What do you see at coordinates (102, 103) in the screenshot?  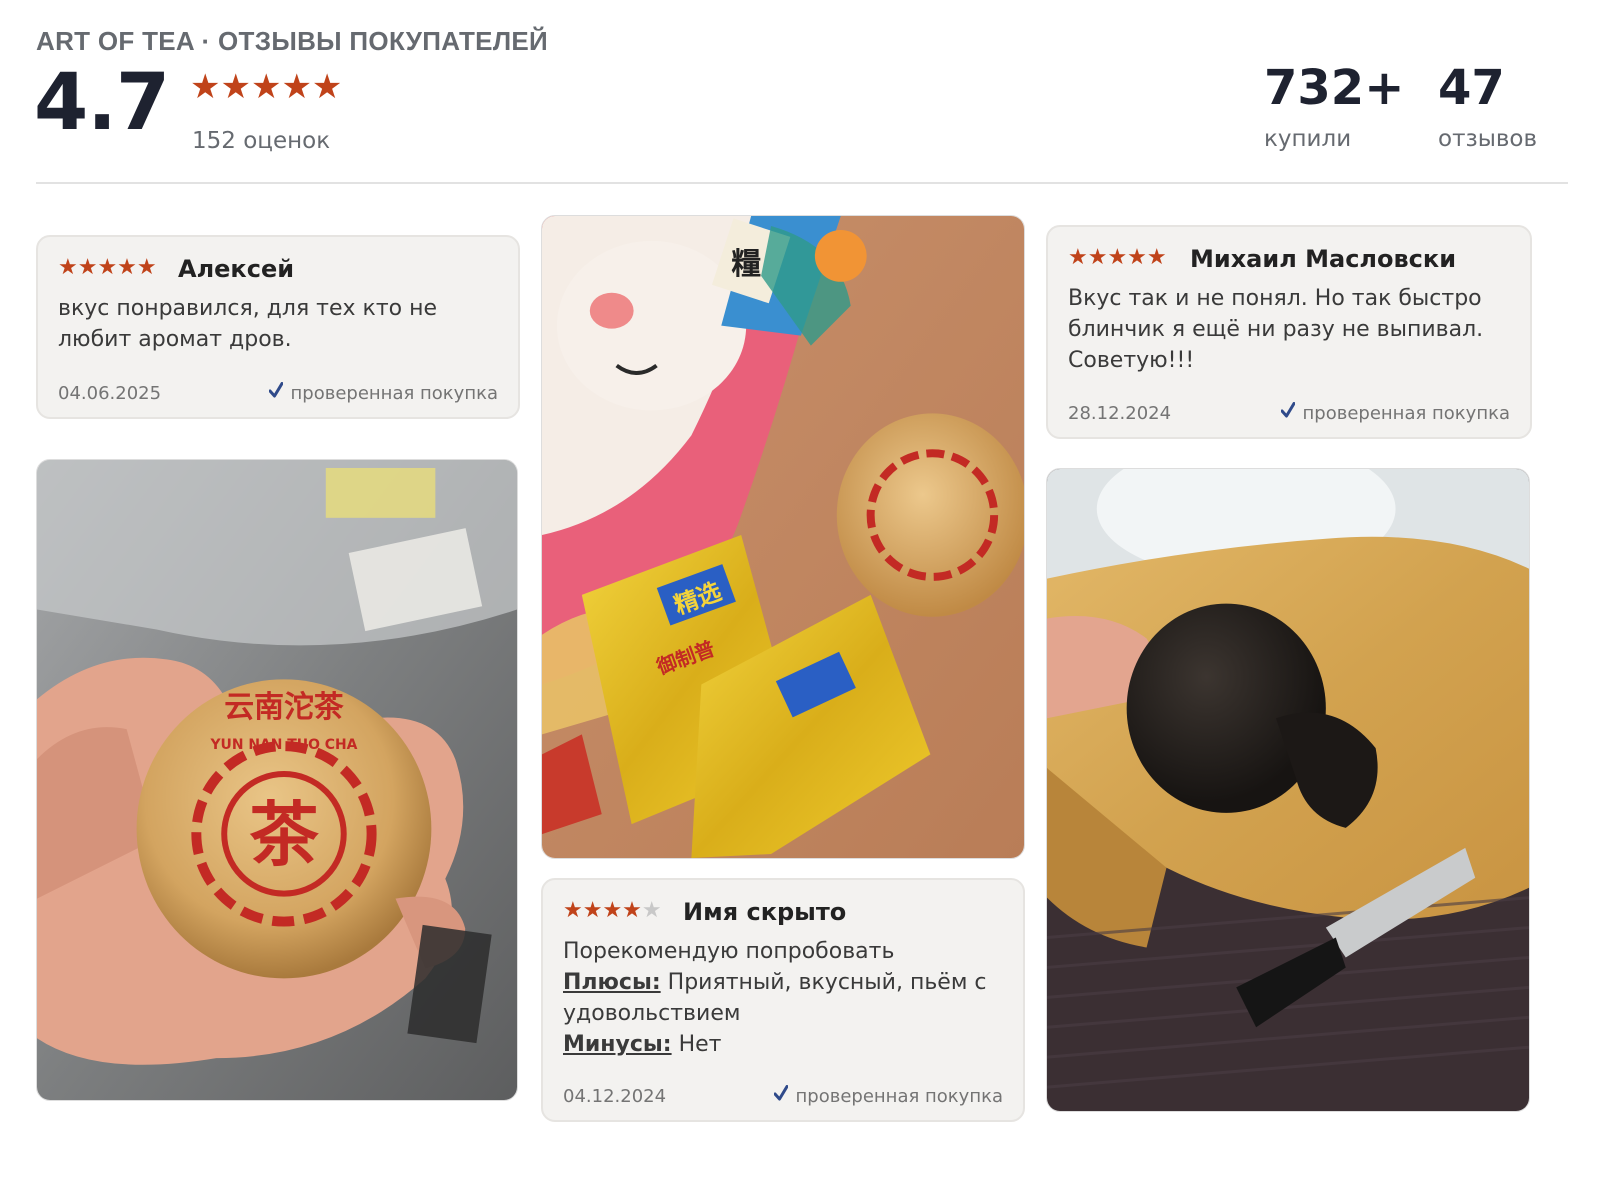 I see `average-rating: 4.7` at bounding box center [102, 103].